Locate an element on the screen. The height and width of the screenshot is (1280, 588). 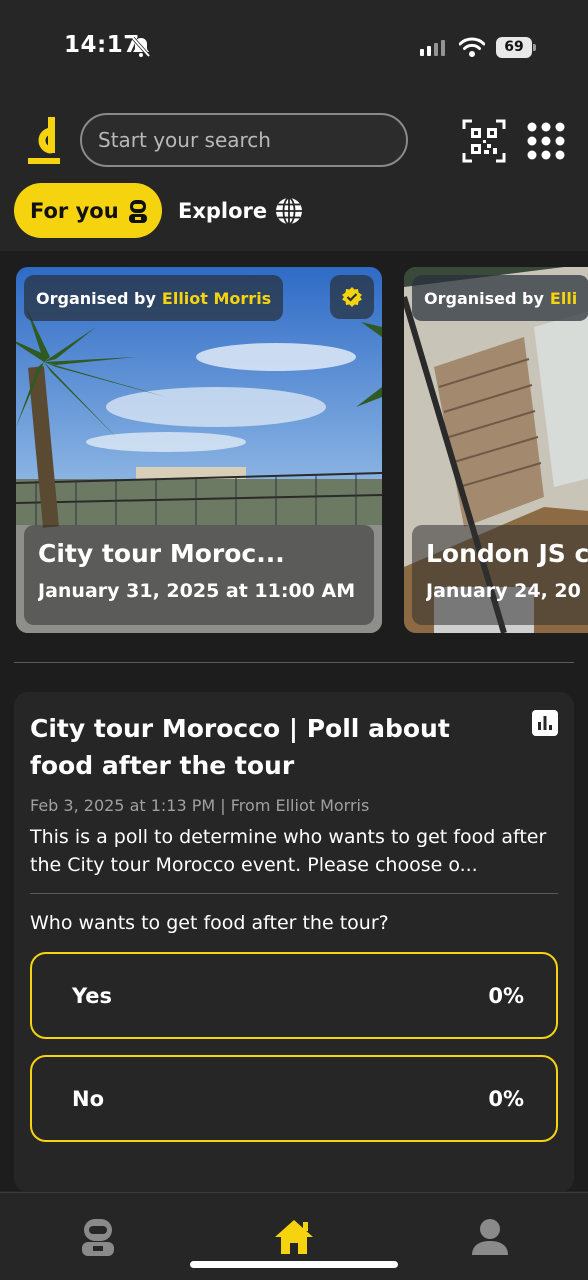
battery-level: 69 is located at coordinates (514, 47).